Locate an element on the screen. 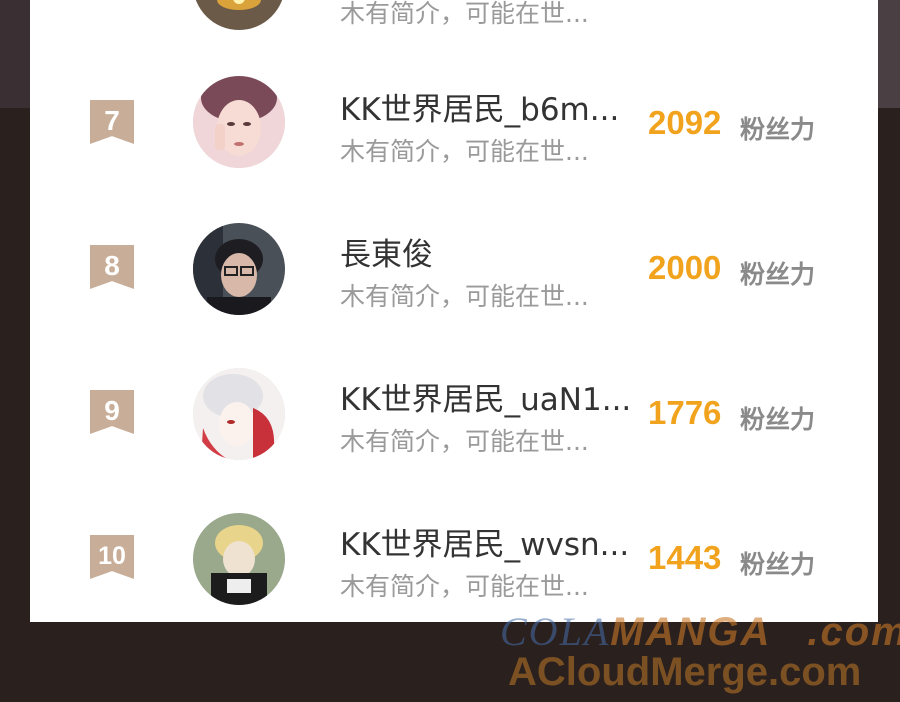 This screenshot has height=702, width=900. watermark-text: COLA is located at coordinates (555, 631).